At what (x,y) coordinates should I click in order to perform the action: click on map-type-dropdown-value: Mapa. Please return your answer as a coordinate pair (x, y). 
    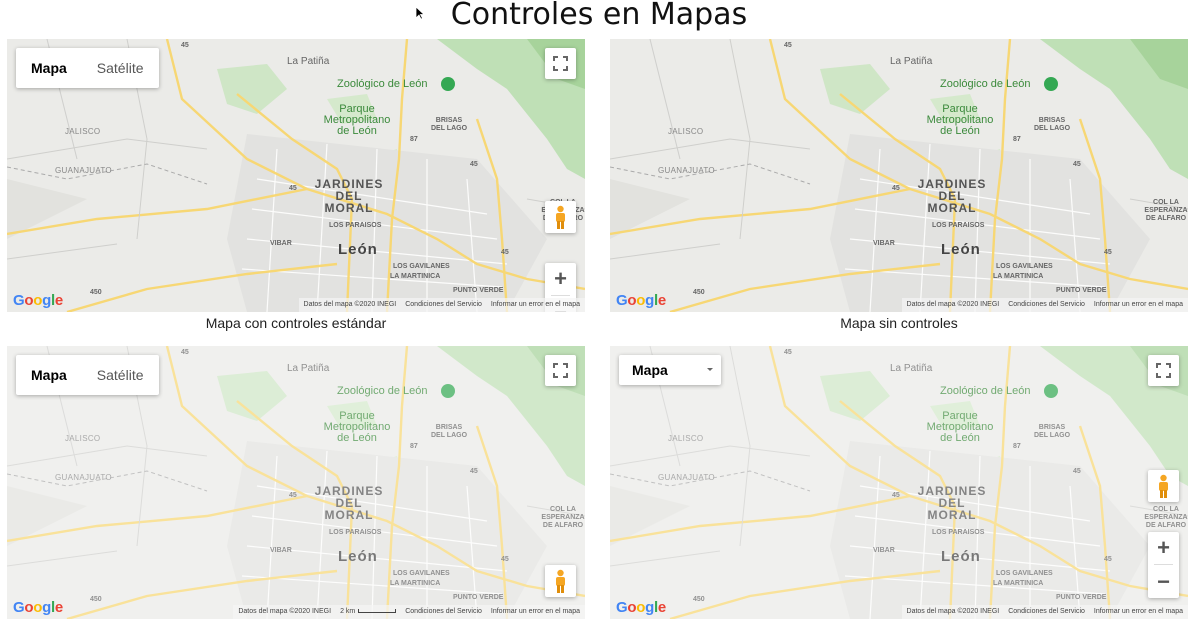
    Looking at the image, I should click on (650, 370).